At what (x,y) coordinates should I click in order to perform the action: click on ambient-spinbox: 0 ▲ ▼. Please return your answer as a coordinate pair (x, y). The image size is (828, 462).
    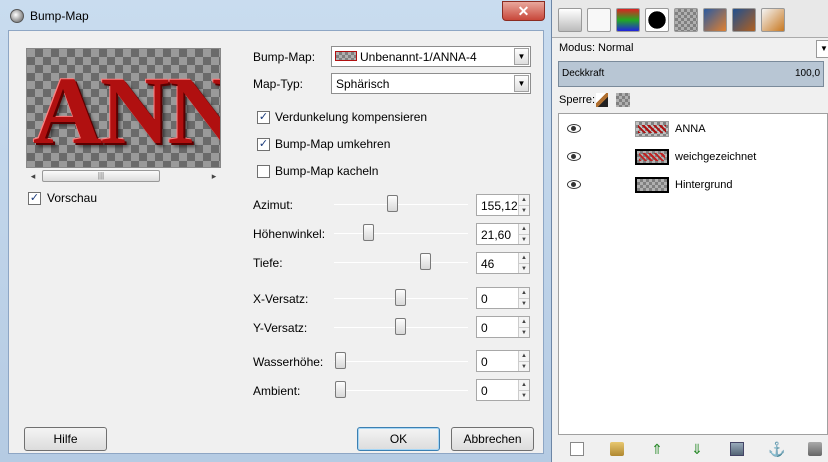
    Looking at the image, I should click on (503, 390).